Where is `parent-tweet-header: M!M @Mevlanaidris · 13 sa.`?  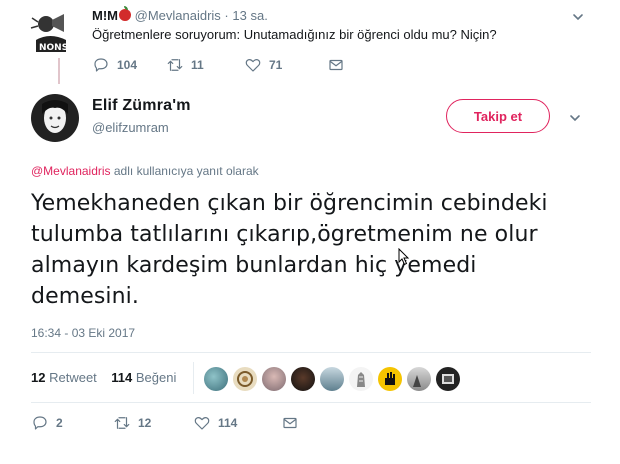 parent-tweet-header: M!M @Mevlanaidris · 13 sa. is located at coordinates (180, 14).